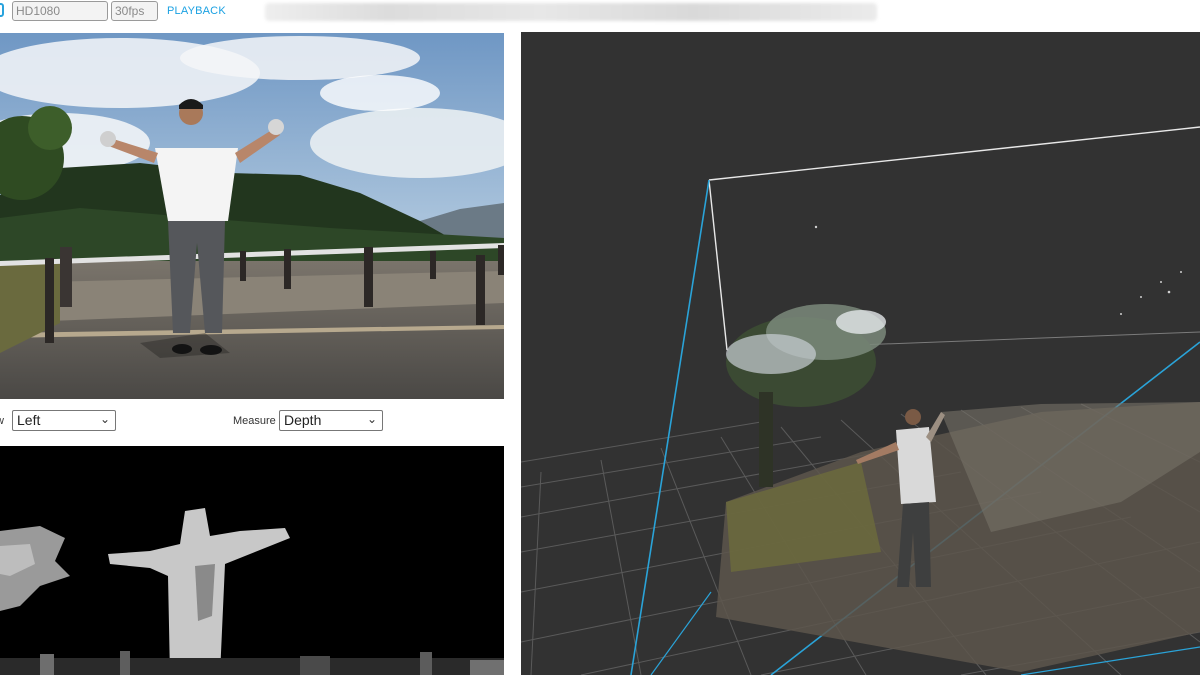 This screenshot has width=1200, height=675. Describe the element at coordinates (571, 12) in the screenshot. I see `blurred-status-bar` at that location.